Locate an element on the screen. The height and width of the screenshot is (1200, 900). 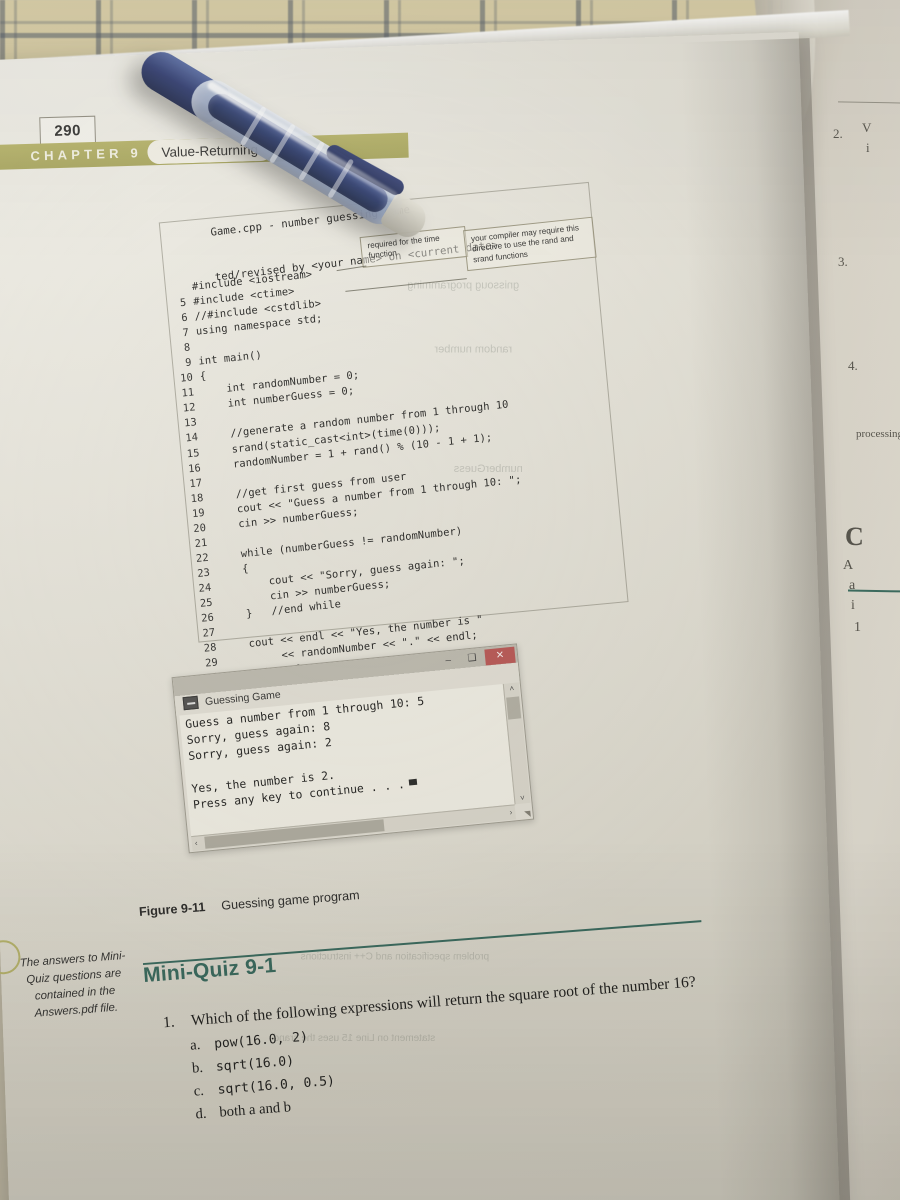
maximize-button: ❑ is located at coordinates (471, 658).